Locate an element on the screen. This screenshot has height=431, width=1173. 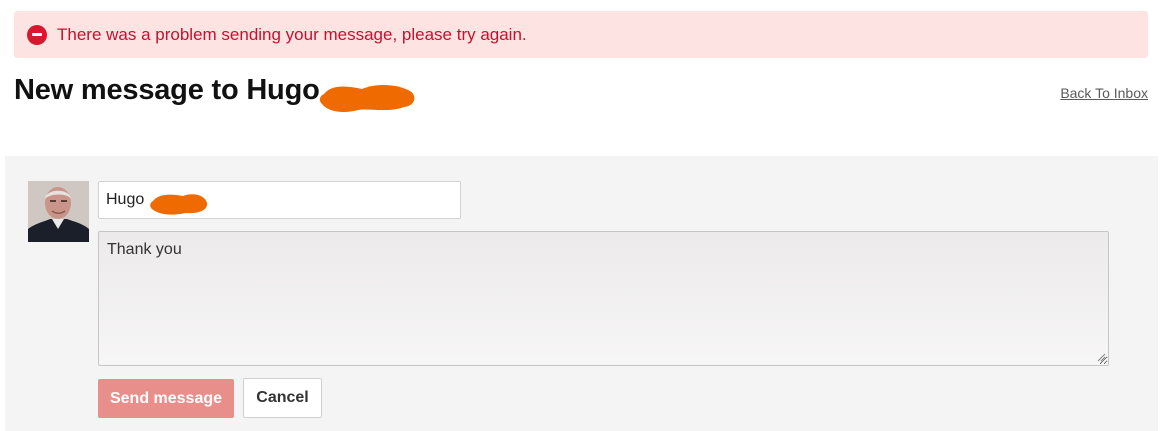
page-title: New message to Hugo is located at coordinates (167, 90).